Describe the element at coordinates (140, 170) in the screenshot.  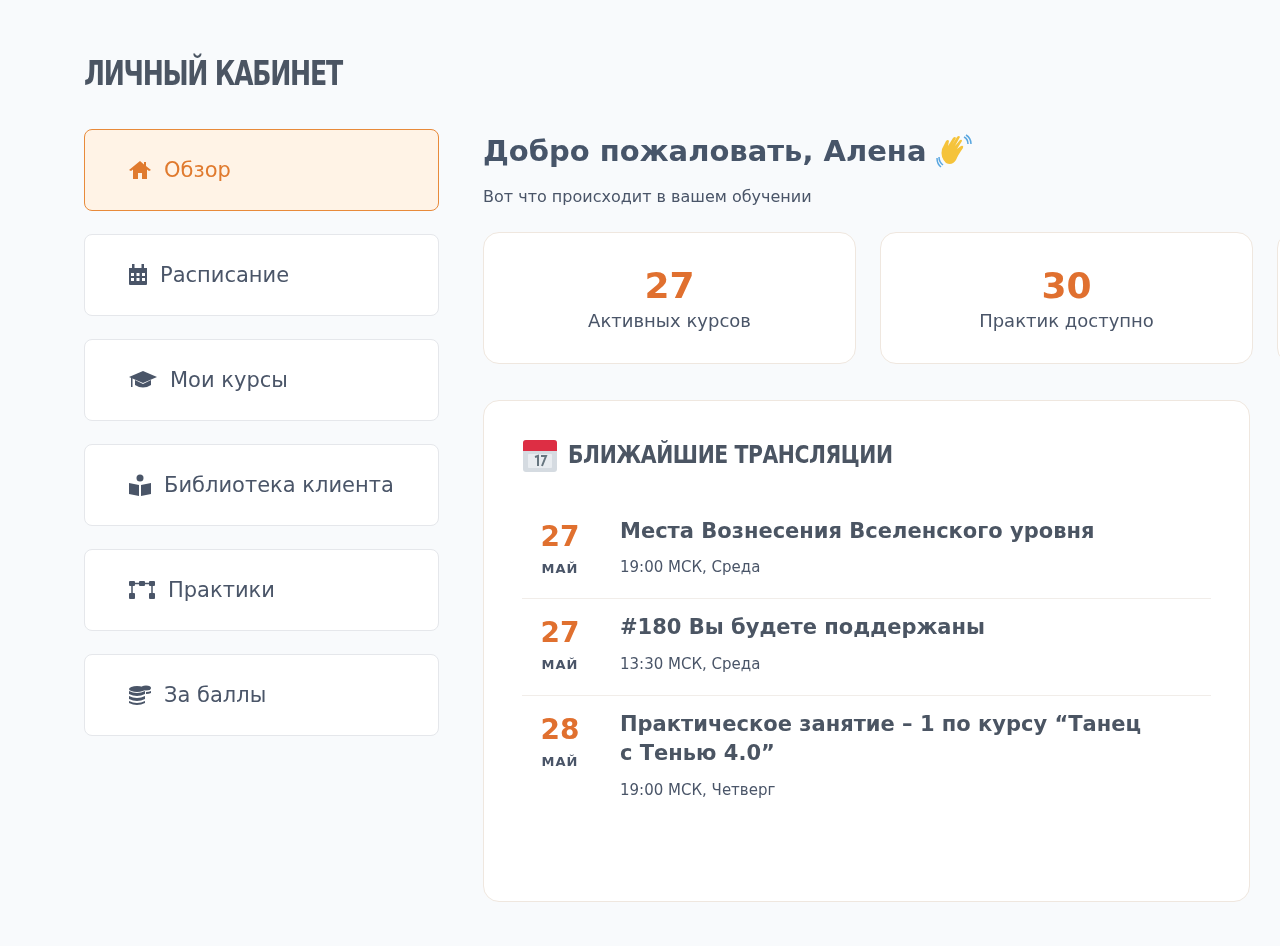
I see `home-icon` at that location.